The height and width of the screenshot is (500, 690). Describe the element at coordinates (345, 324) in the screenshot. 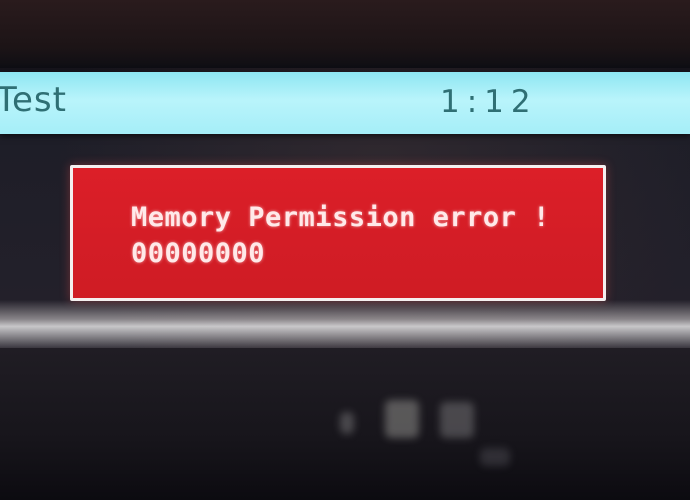

I see `screen-glare` at that location.